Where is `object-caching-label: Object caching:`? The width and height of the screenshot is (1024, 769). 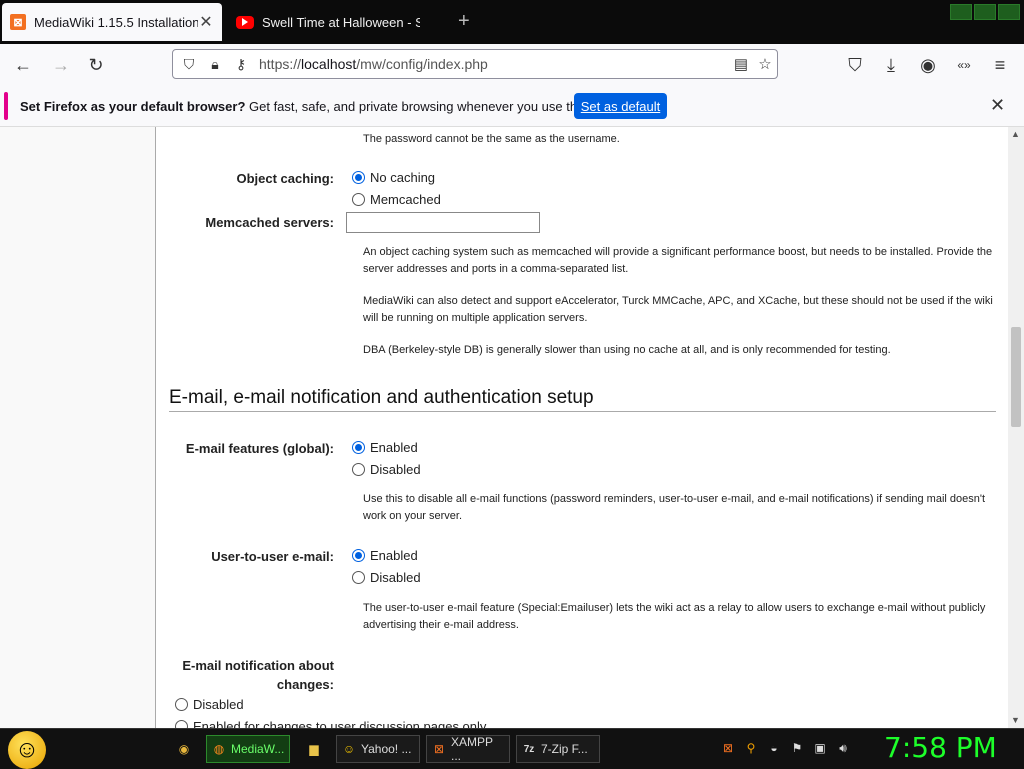 object-caching-label: Object caching: is located at coordinates (285, 178).